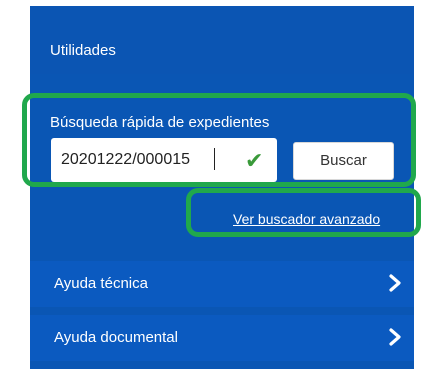 This screenshot has height=369, width=429. Describe the element at coordinates (222, 338) in the screenshot. I see `nav-item-ayuda-documental: Ayuda documental` at that location.